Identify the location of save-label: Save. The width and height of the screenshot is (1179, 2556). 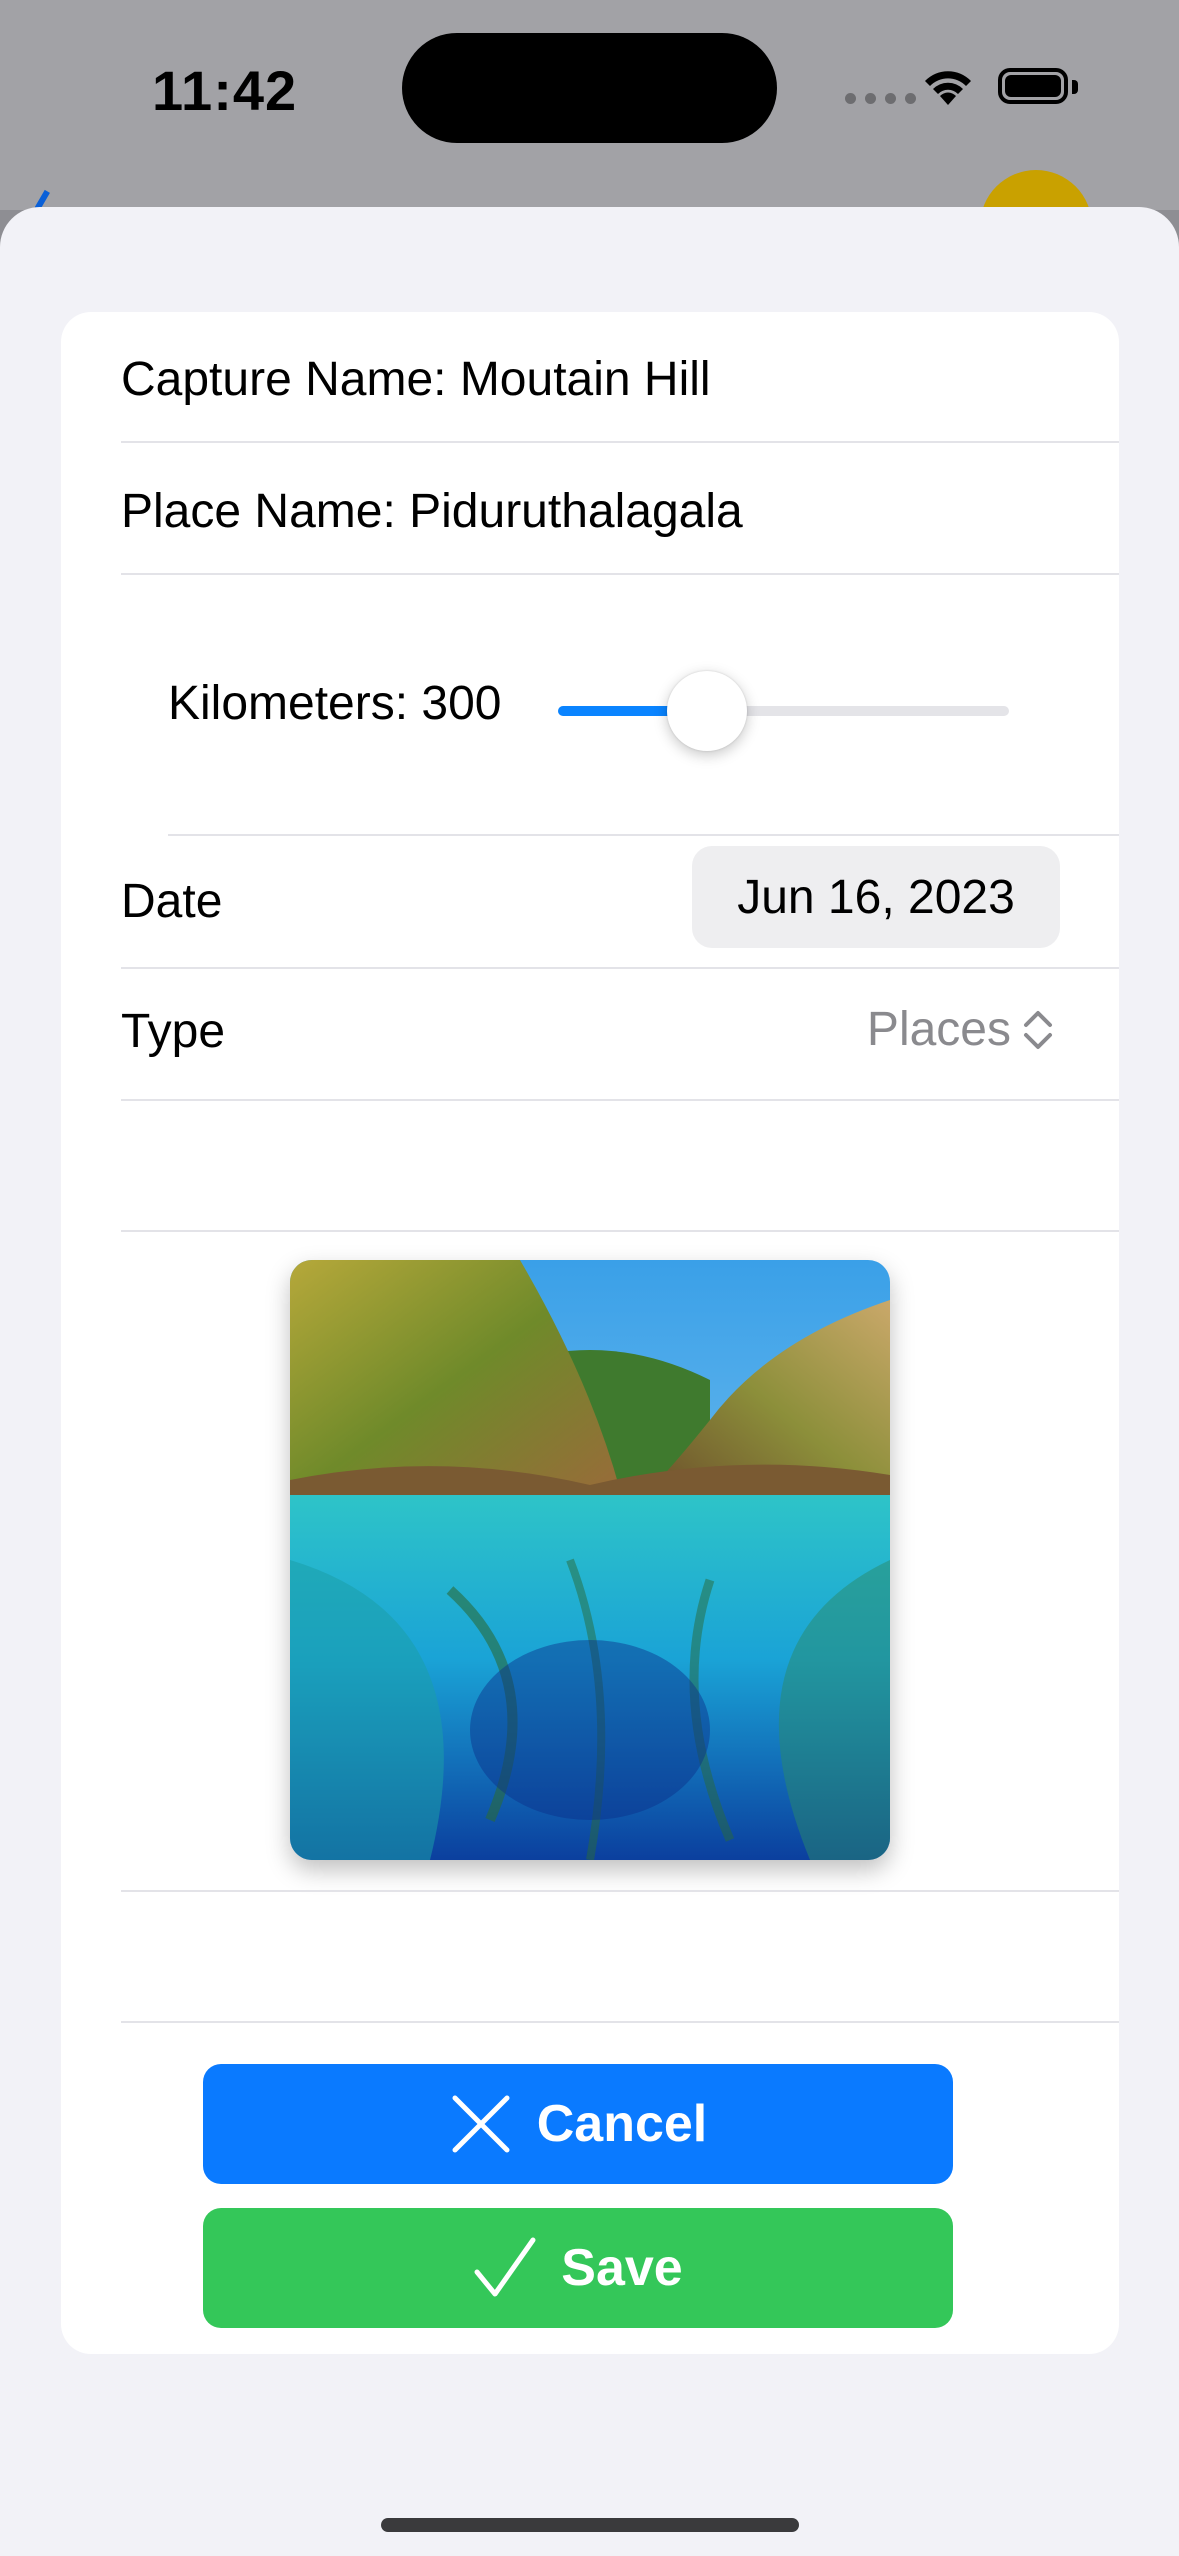
(622, 2268).